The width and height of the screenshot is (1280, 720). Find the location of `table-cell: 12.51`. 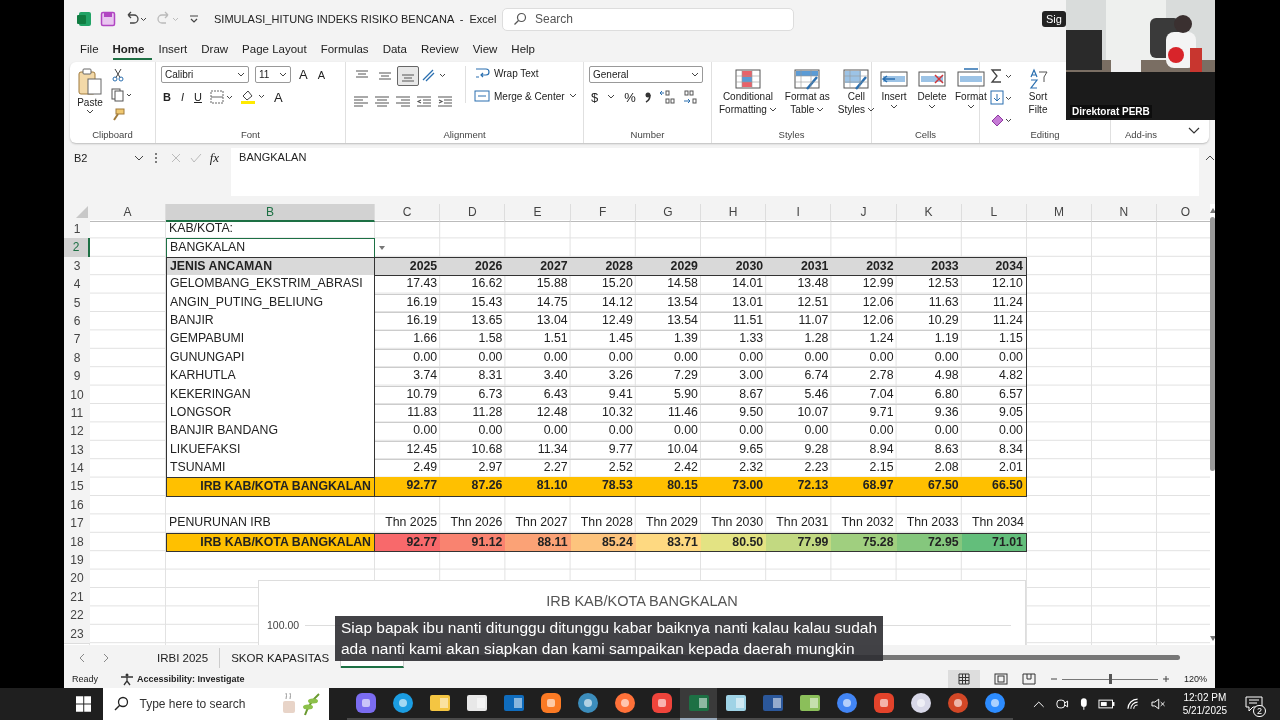

table-cell: 12.51 is located at coordinates (799, 303).